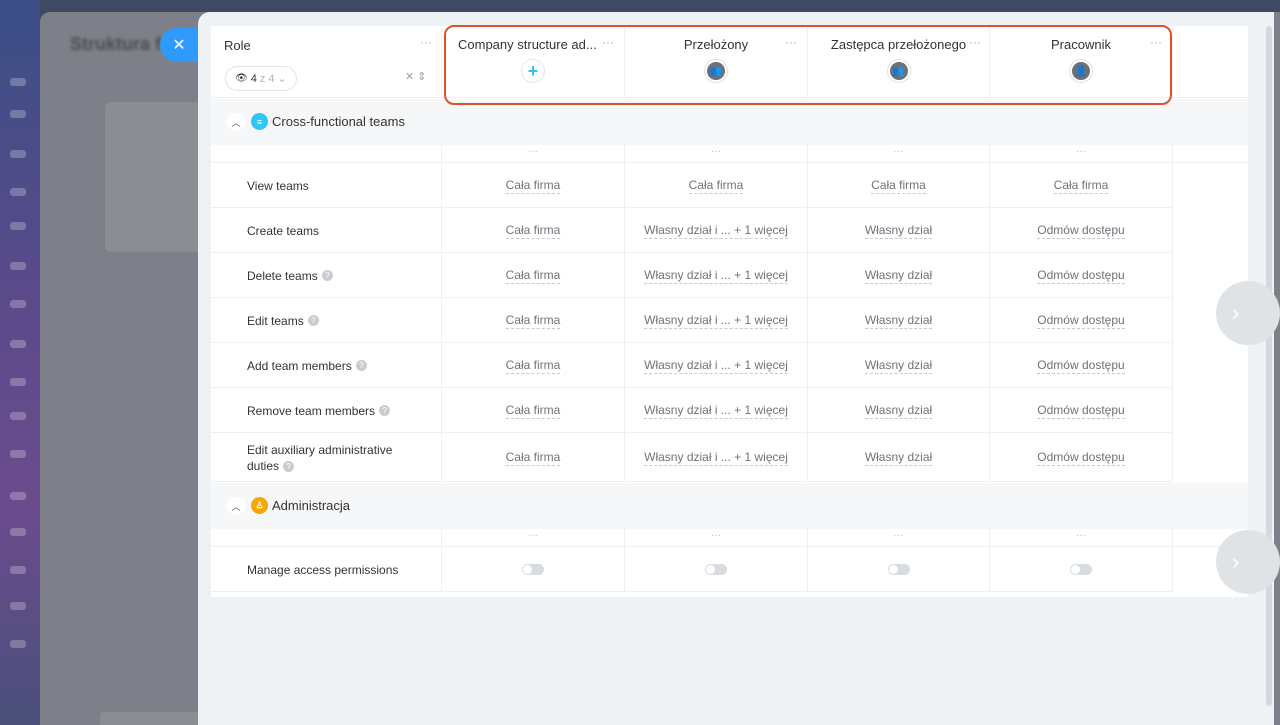 Image resolution: width=1280 pixels, height=725 pixels. Describe the element at coordinates (326, 410) in the screenshot. I see `row-label: Remove team members?` at that location.